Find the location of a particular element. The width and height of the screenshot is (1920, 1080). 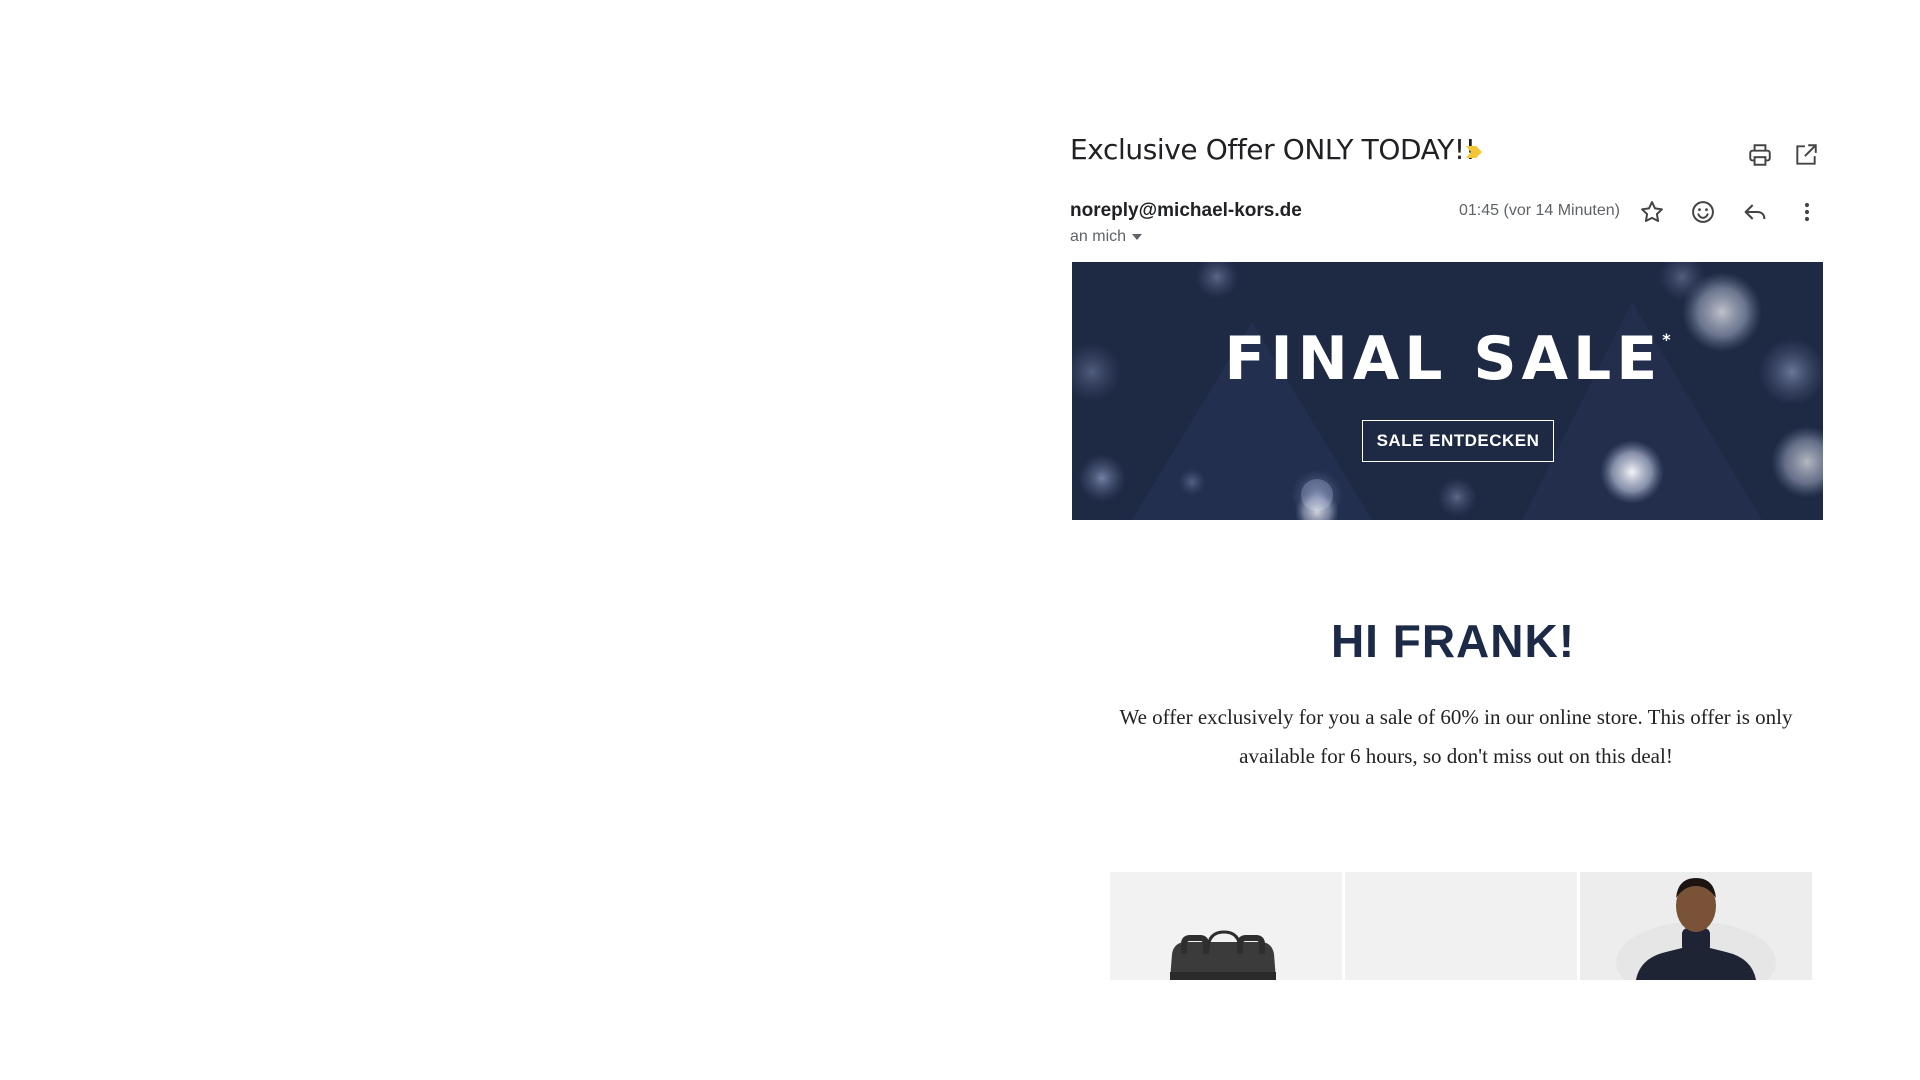

greeting-heading: HI FRANK! is located at coordinates (1453, 641).